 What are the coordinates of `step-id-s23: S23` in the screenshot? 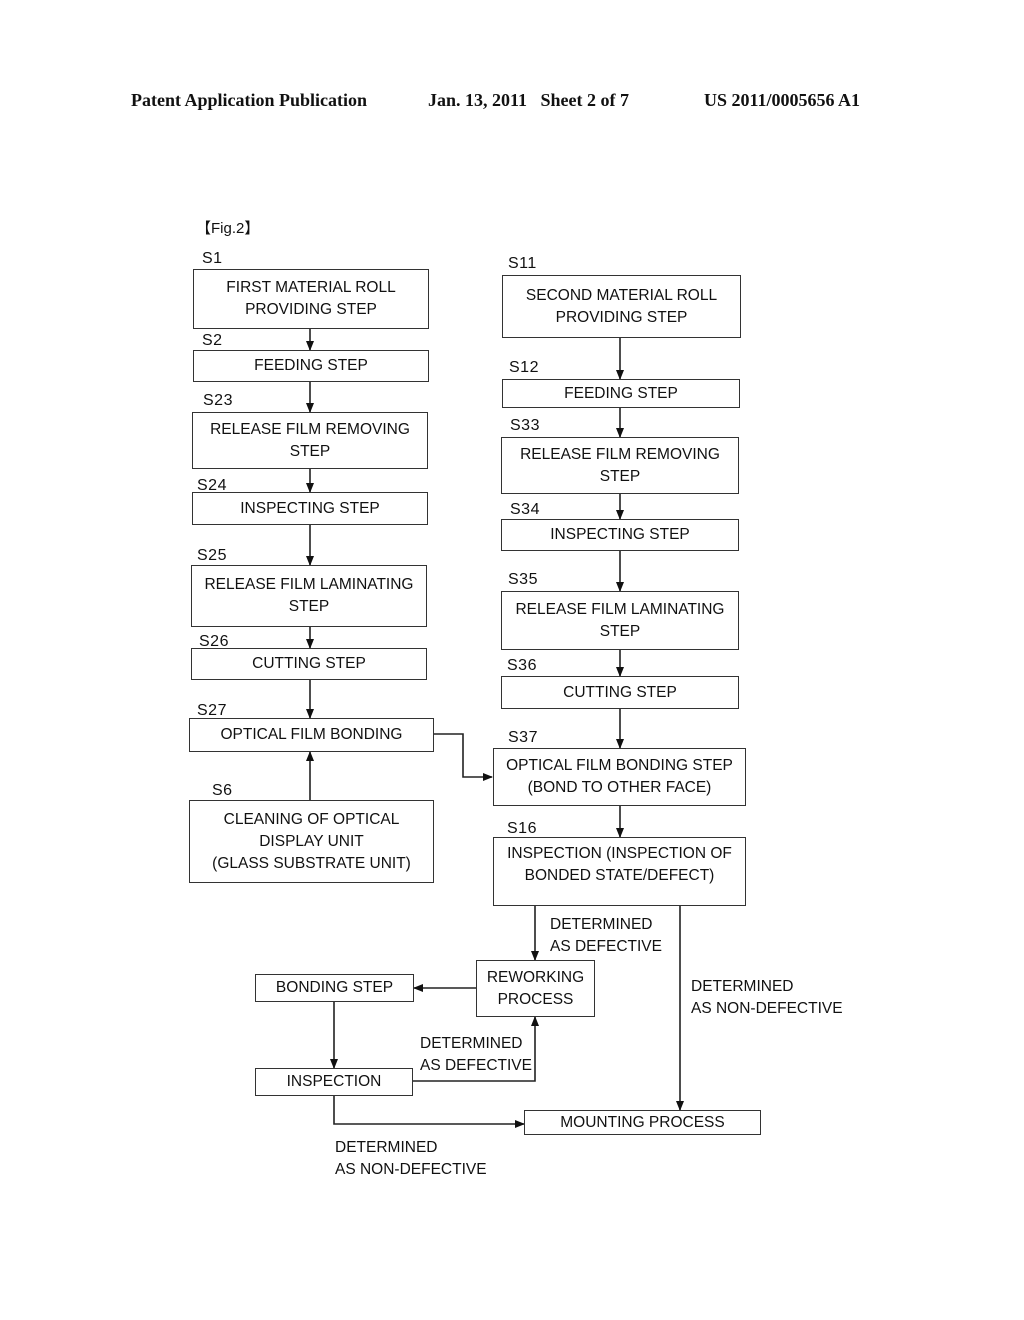 It's located at (218, 400).